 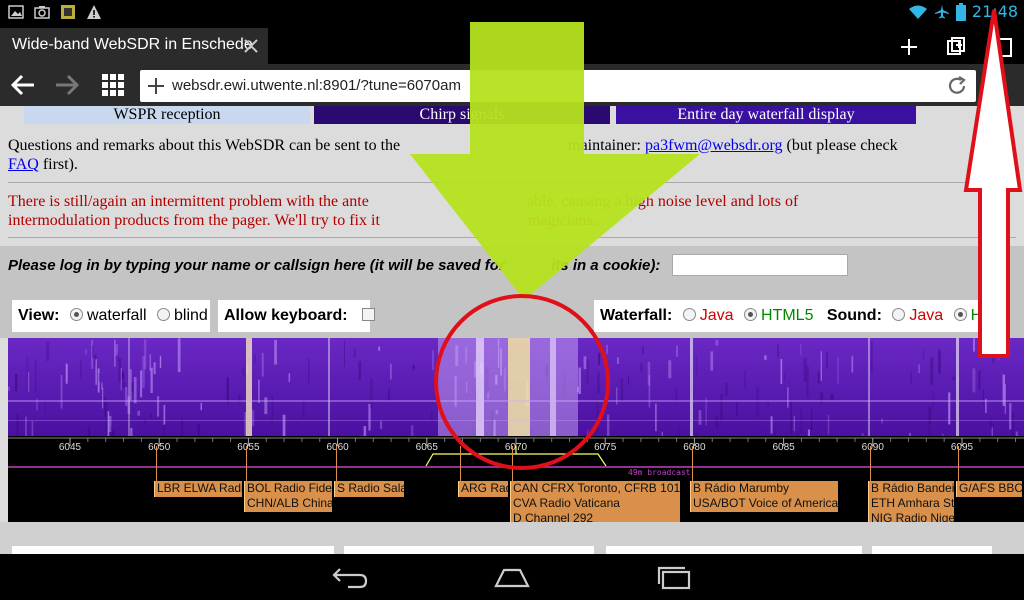 I want to click on view-waterfall-radio, so click(x=76, y=314).